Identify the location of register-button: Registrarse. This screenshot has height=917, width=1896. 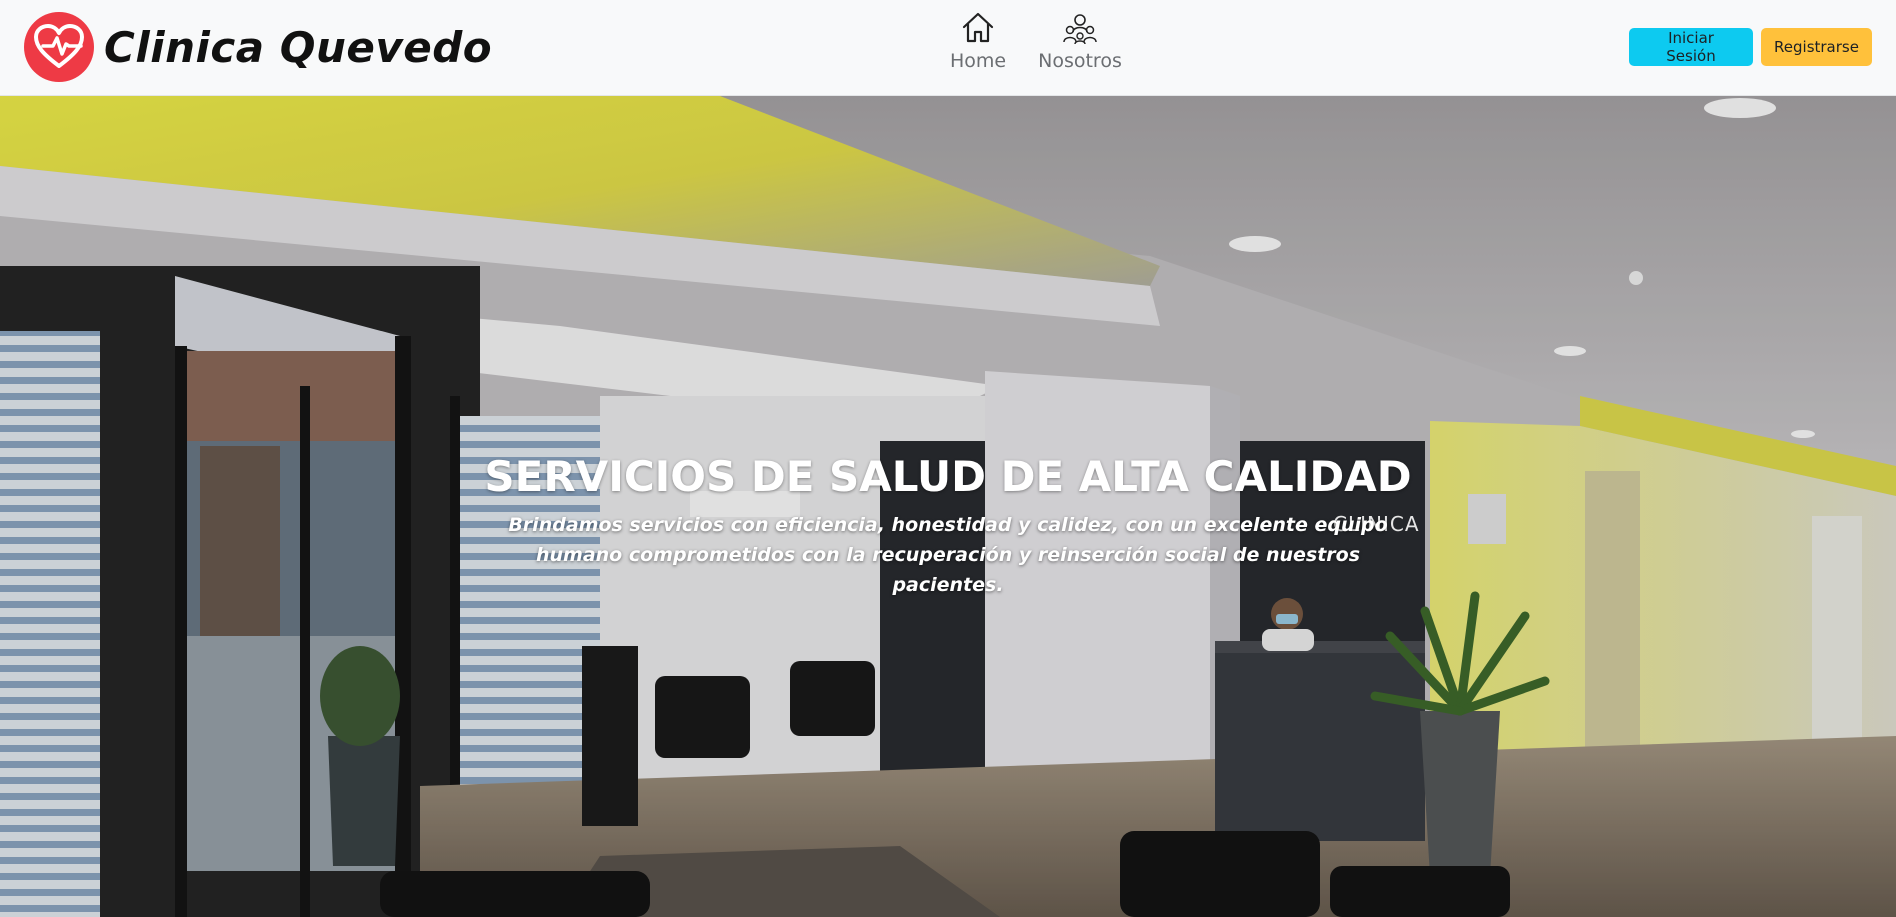
(1816, 47).